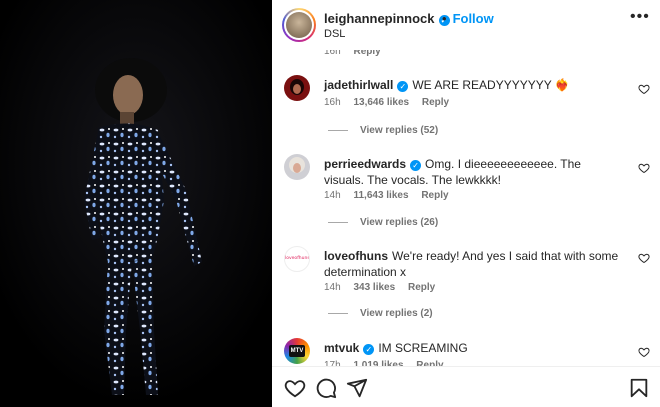 This screenshot has width=660, height=407. I want to click on view-replies-label: View replies (2), so click(396, 313).